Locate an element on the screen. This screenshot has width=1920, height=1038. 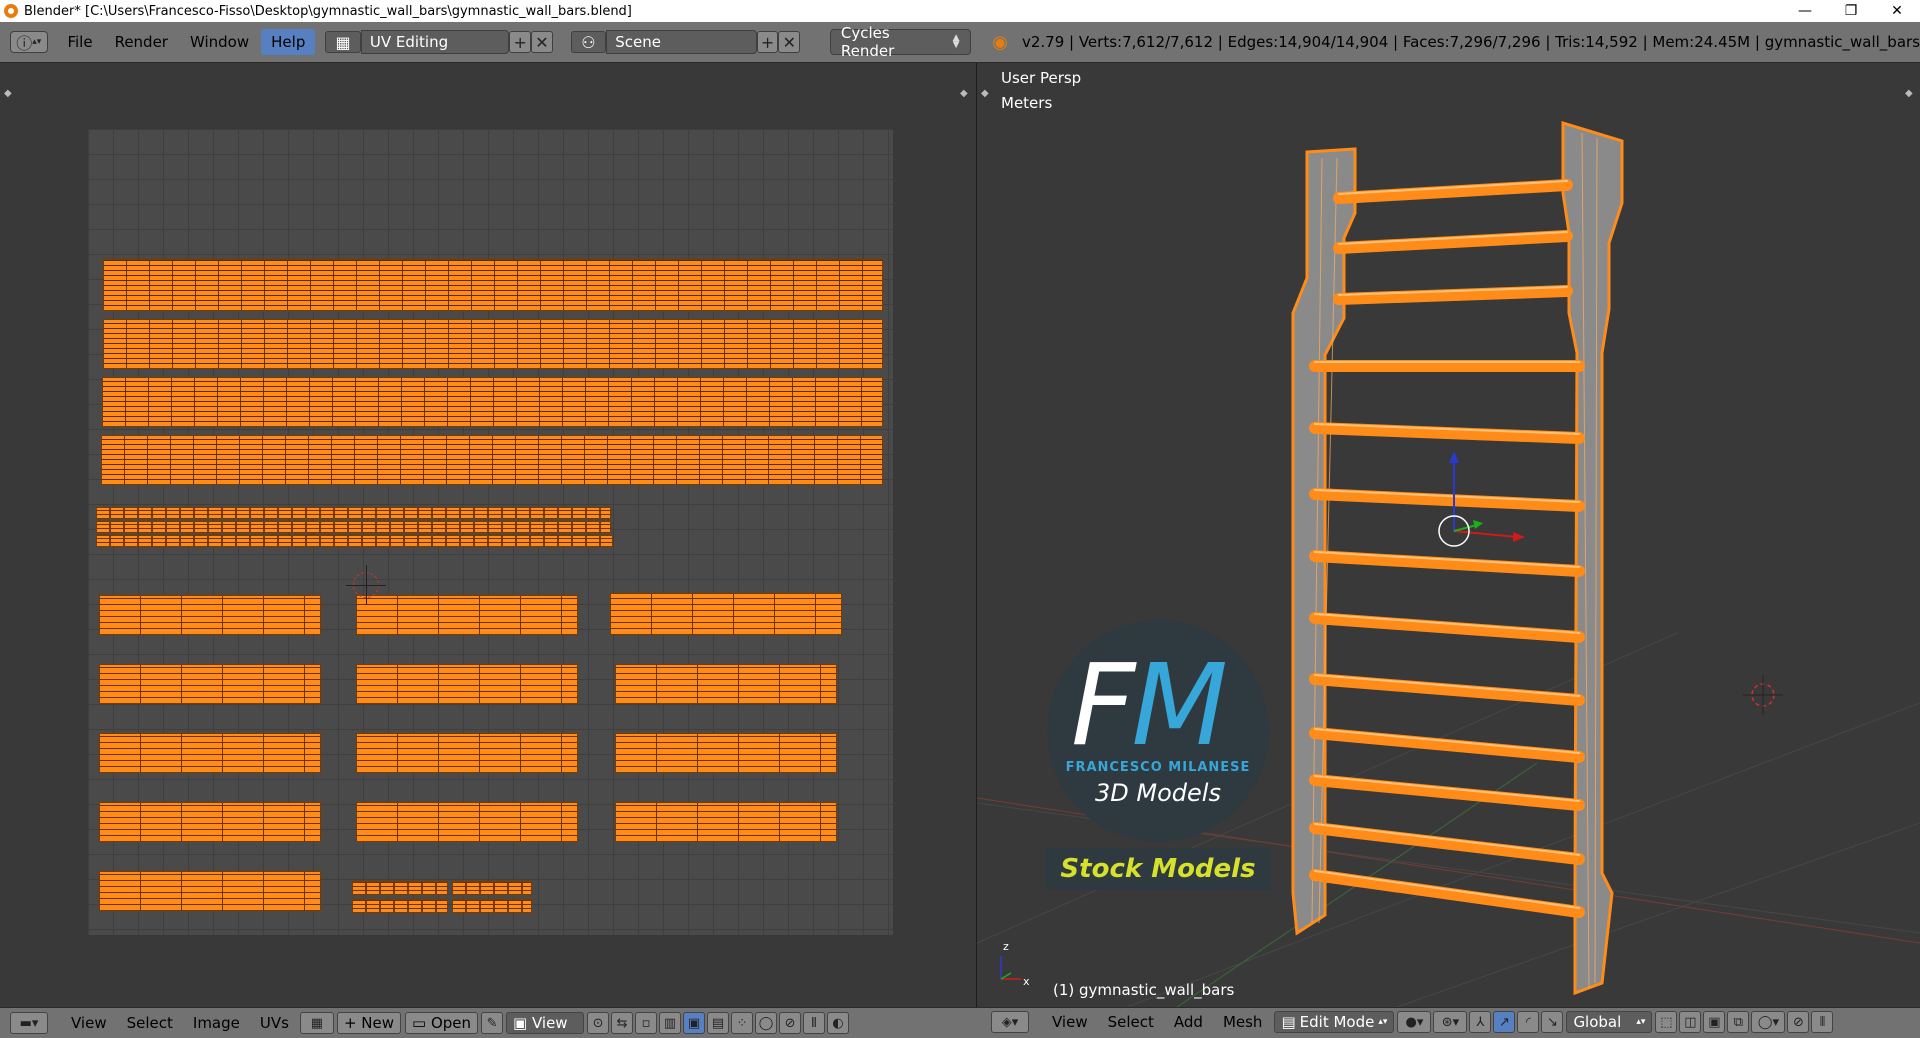
open-image-button: ▭ Open is located at coordinates (442, 1023).